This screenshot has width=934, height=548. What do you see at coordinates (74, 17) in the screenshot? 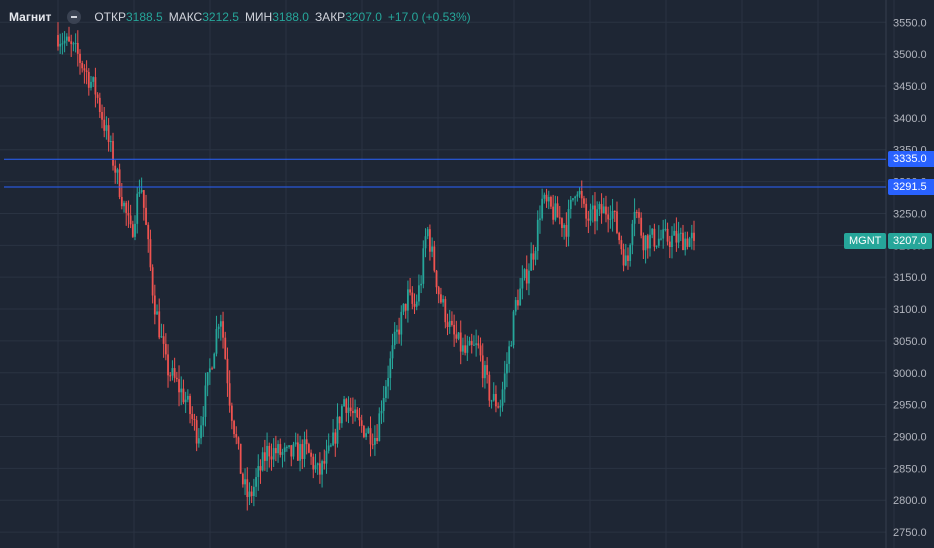
I see `collapse-legend-button` at bounding box center [74, 17].